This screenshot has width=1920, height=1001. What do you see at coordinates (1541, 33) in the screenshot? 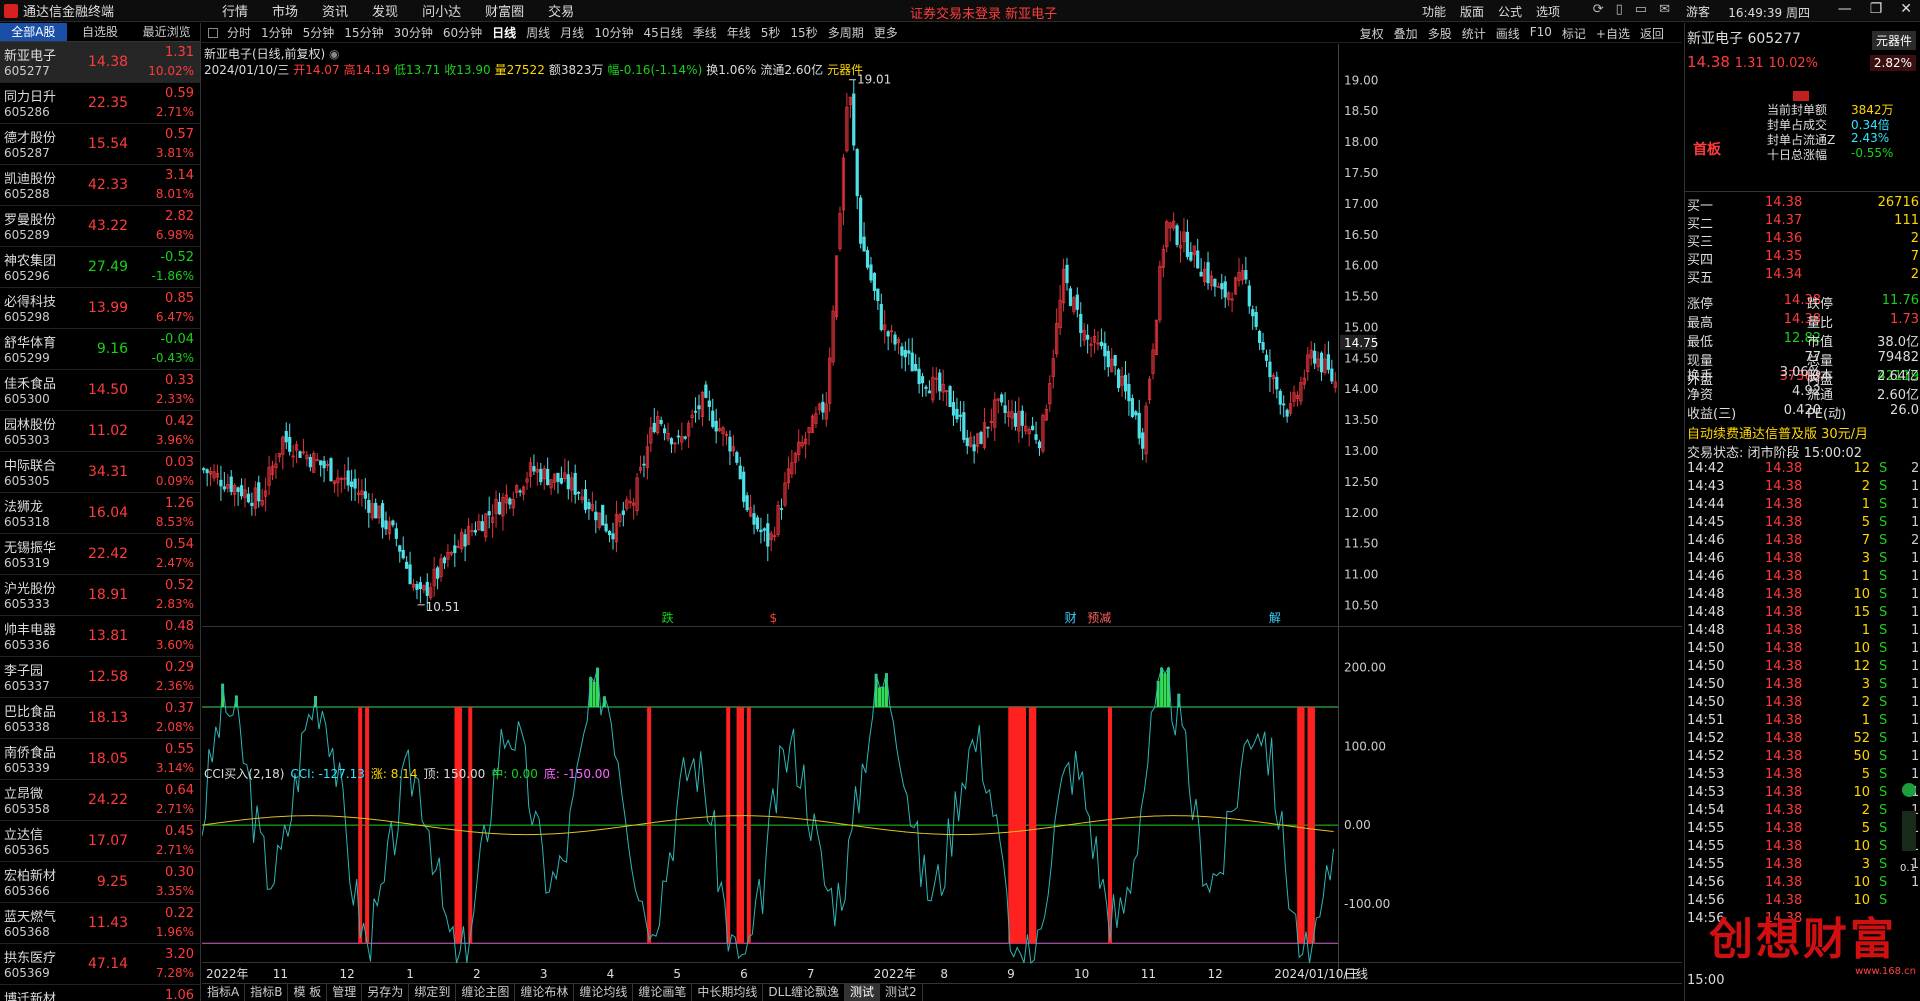
I see `chart-tool-5: F10` at bounding box center [1541, 33].